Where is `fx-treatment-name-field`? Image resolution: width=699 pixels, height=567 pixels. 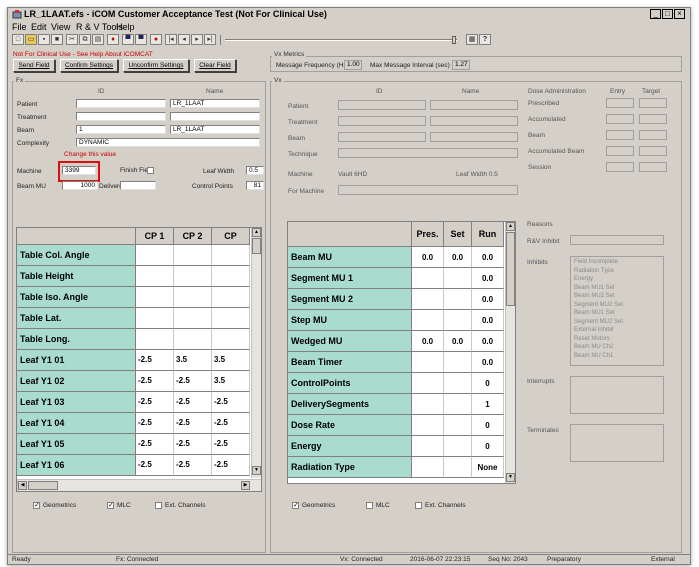
fx-treatment-name-field is located at coordinates (215, 116).